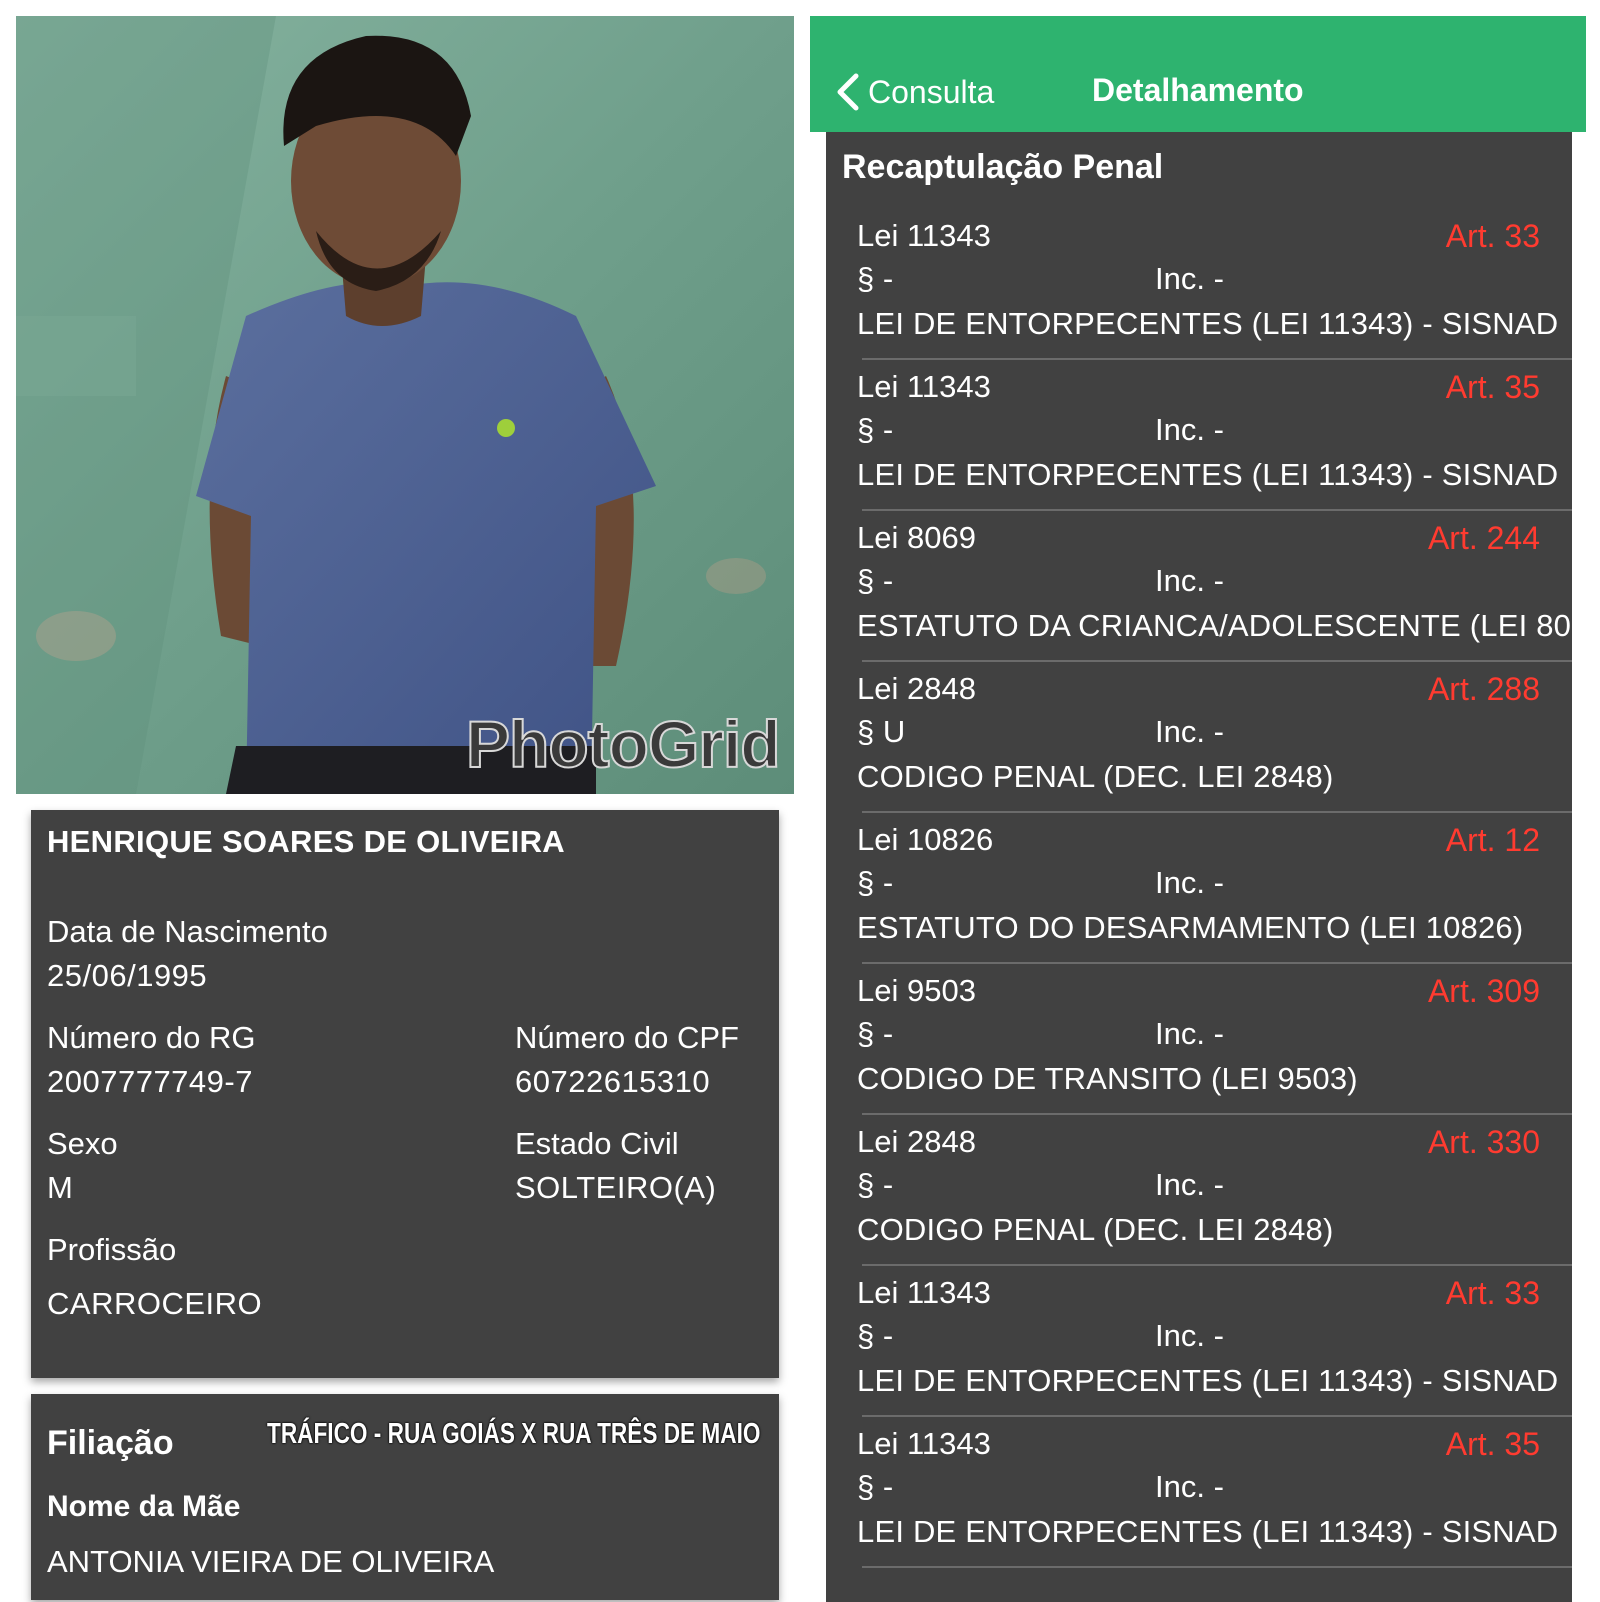 The height and width of the screenshot is (1602, 1600). I want to click on person-name: HENRIQUE SOARES DE OLIVEIRA, so click(306, 841).